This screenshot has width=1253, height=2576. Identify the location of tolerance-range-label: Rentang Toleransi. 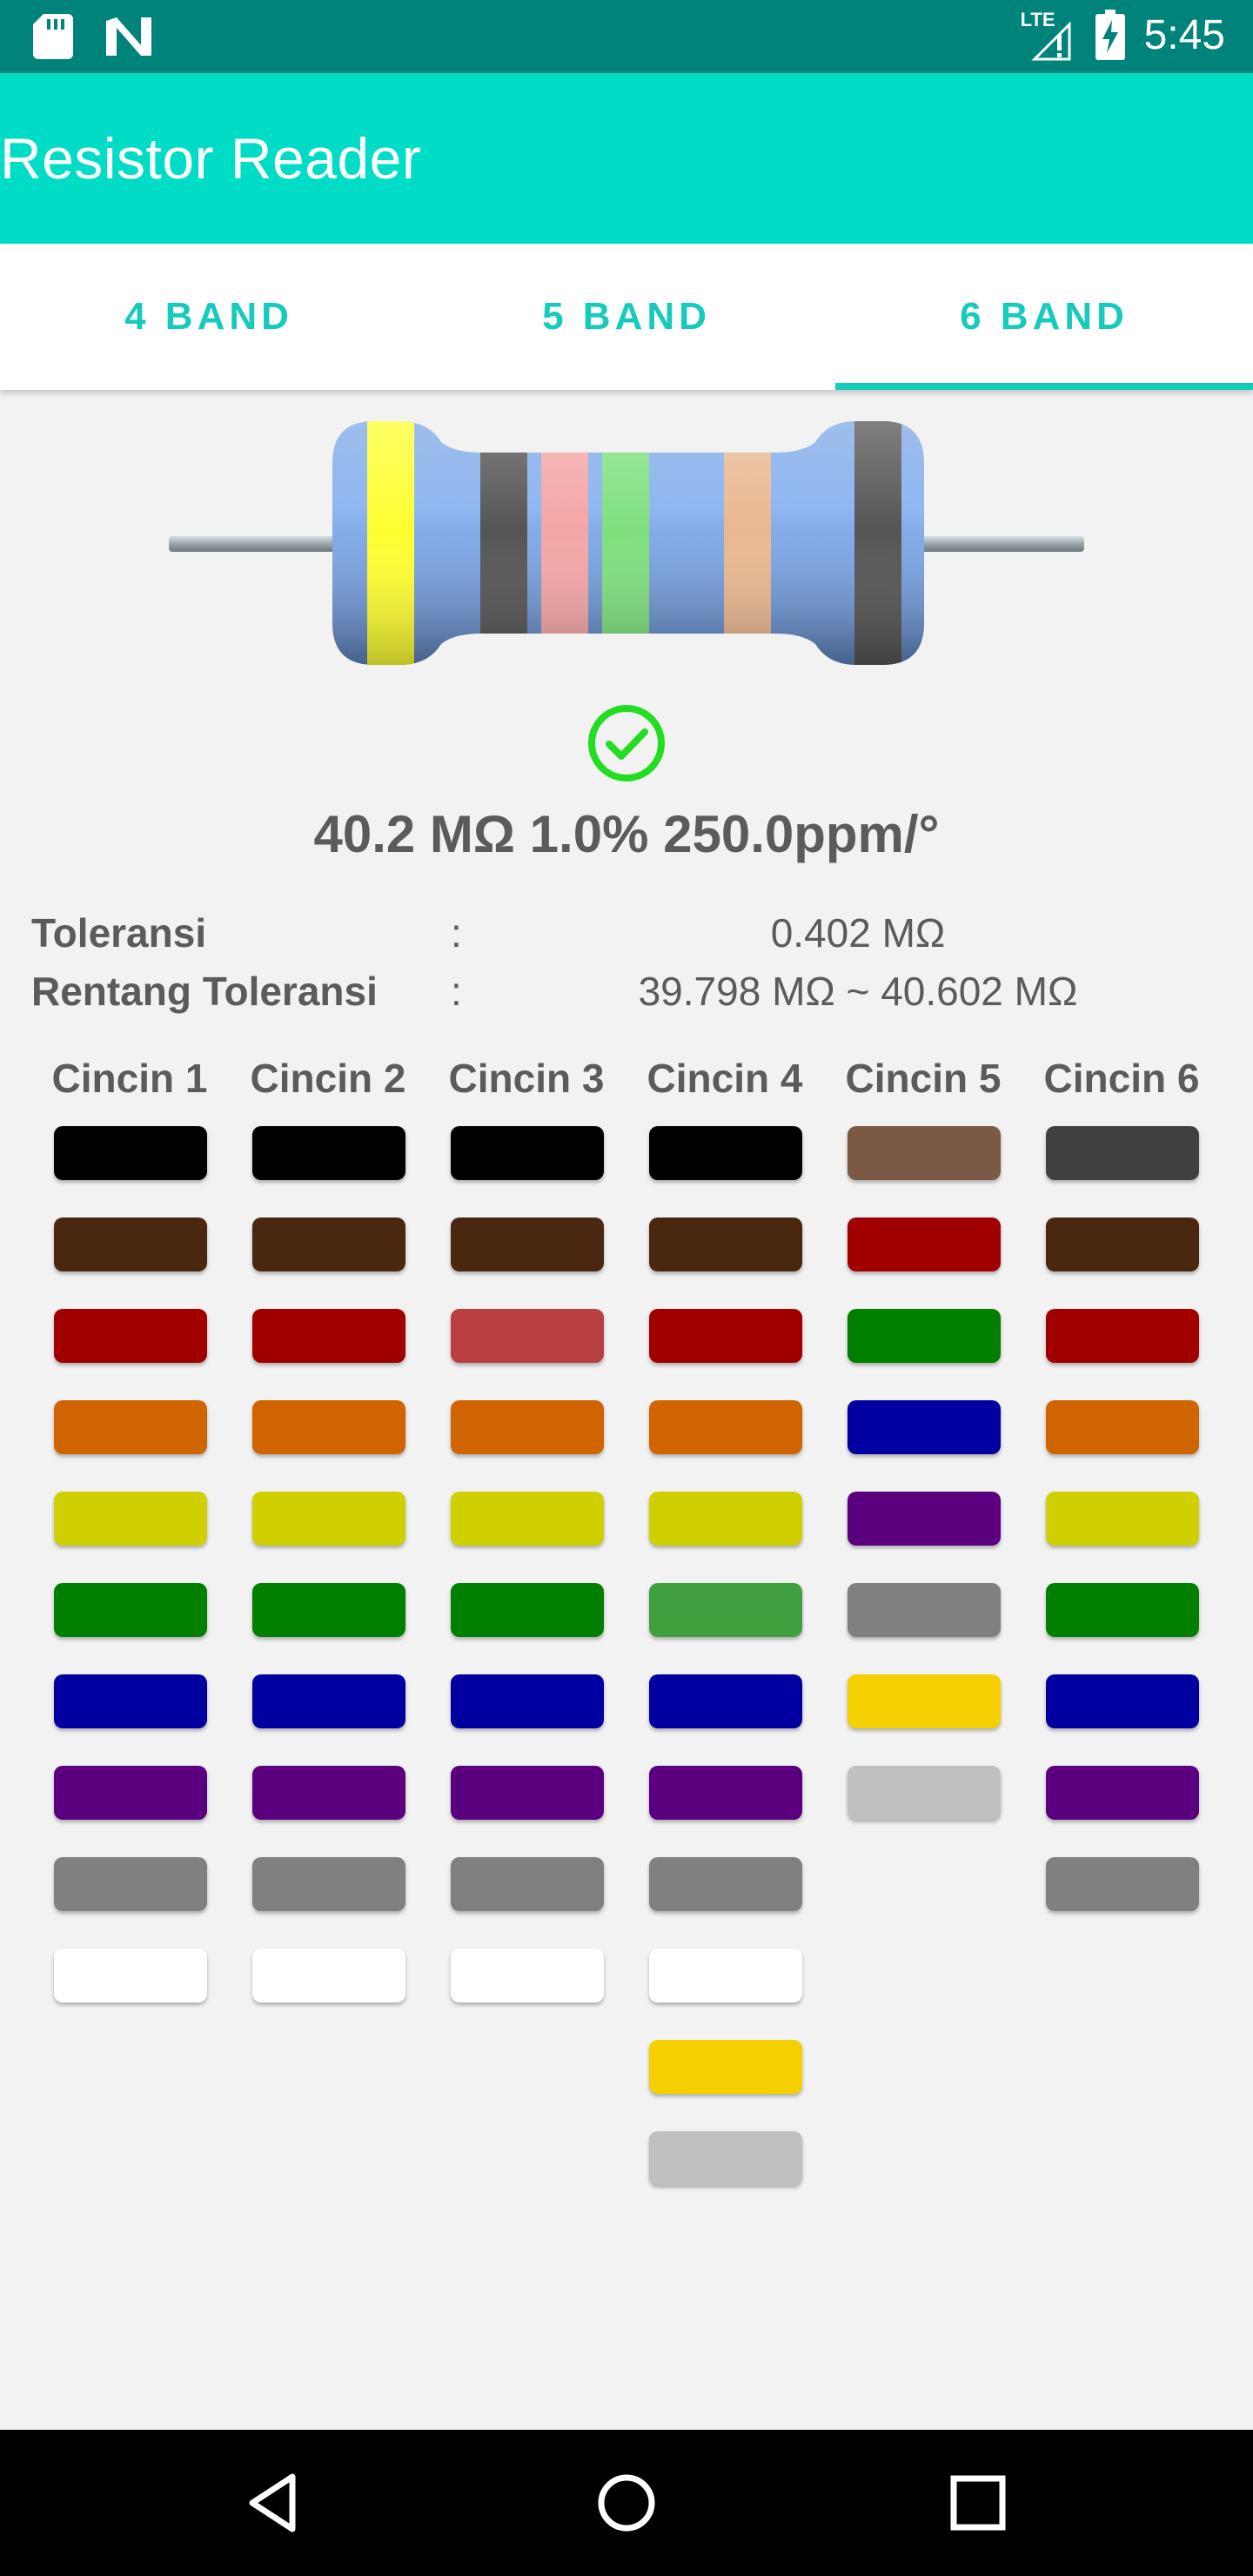
(205, 991).